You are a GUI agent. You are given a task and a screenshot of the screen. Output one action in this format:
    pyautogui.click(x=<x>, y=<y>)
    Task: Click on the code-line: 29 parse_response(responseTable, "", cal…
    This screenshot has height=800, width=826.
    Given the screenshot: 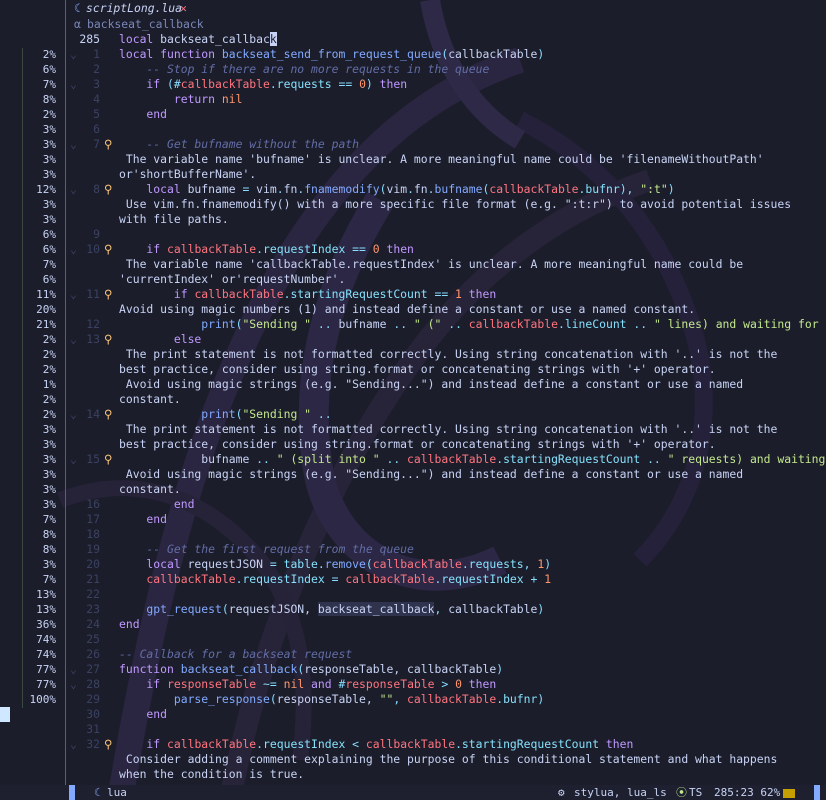 What is the action you would take?
    pyautogui.click(x=446, y=699)
    